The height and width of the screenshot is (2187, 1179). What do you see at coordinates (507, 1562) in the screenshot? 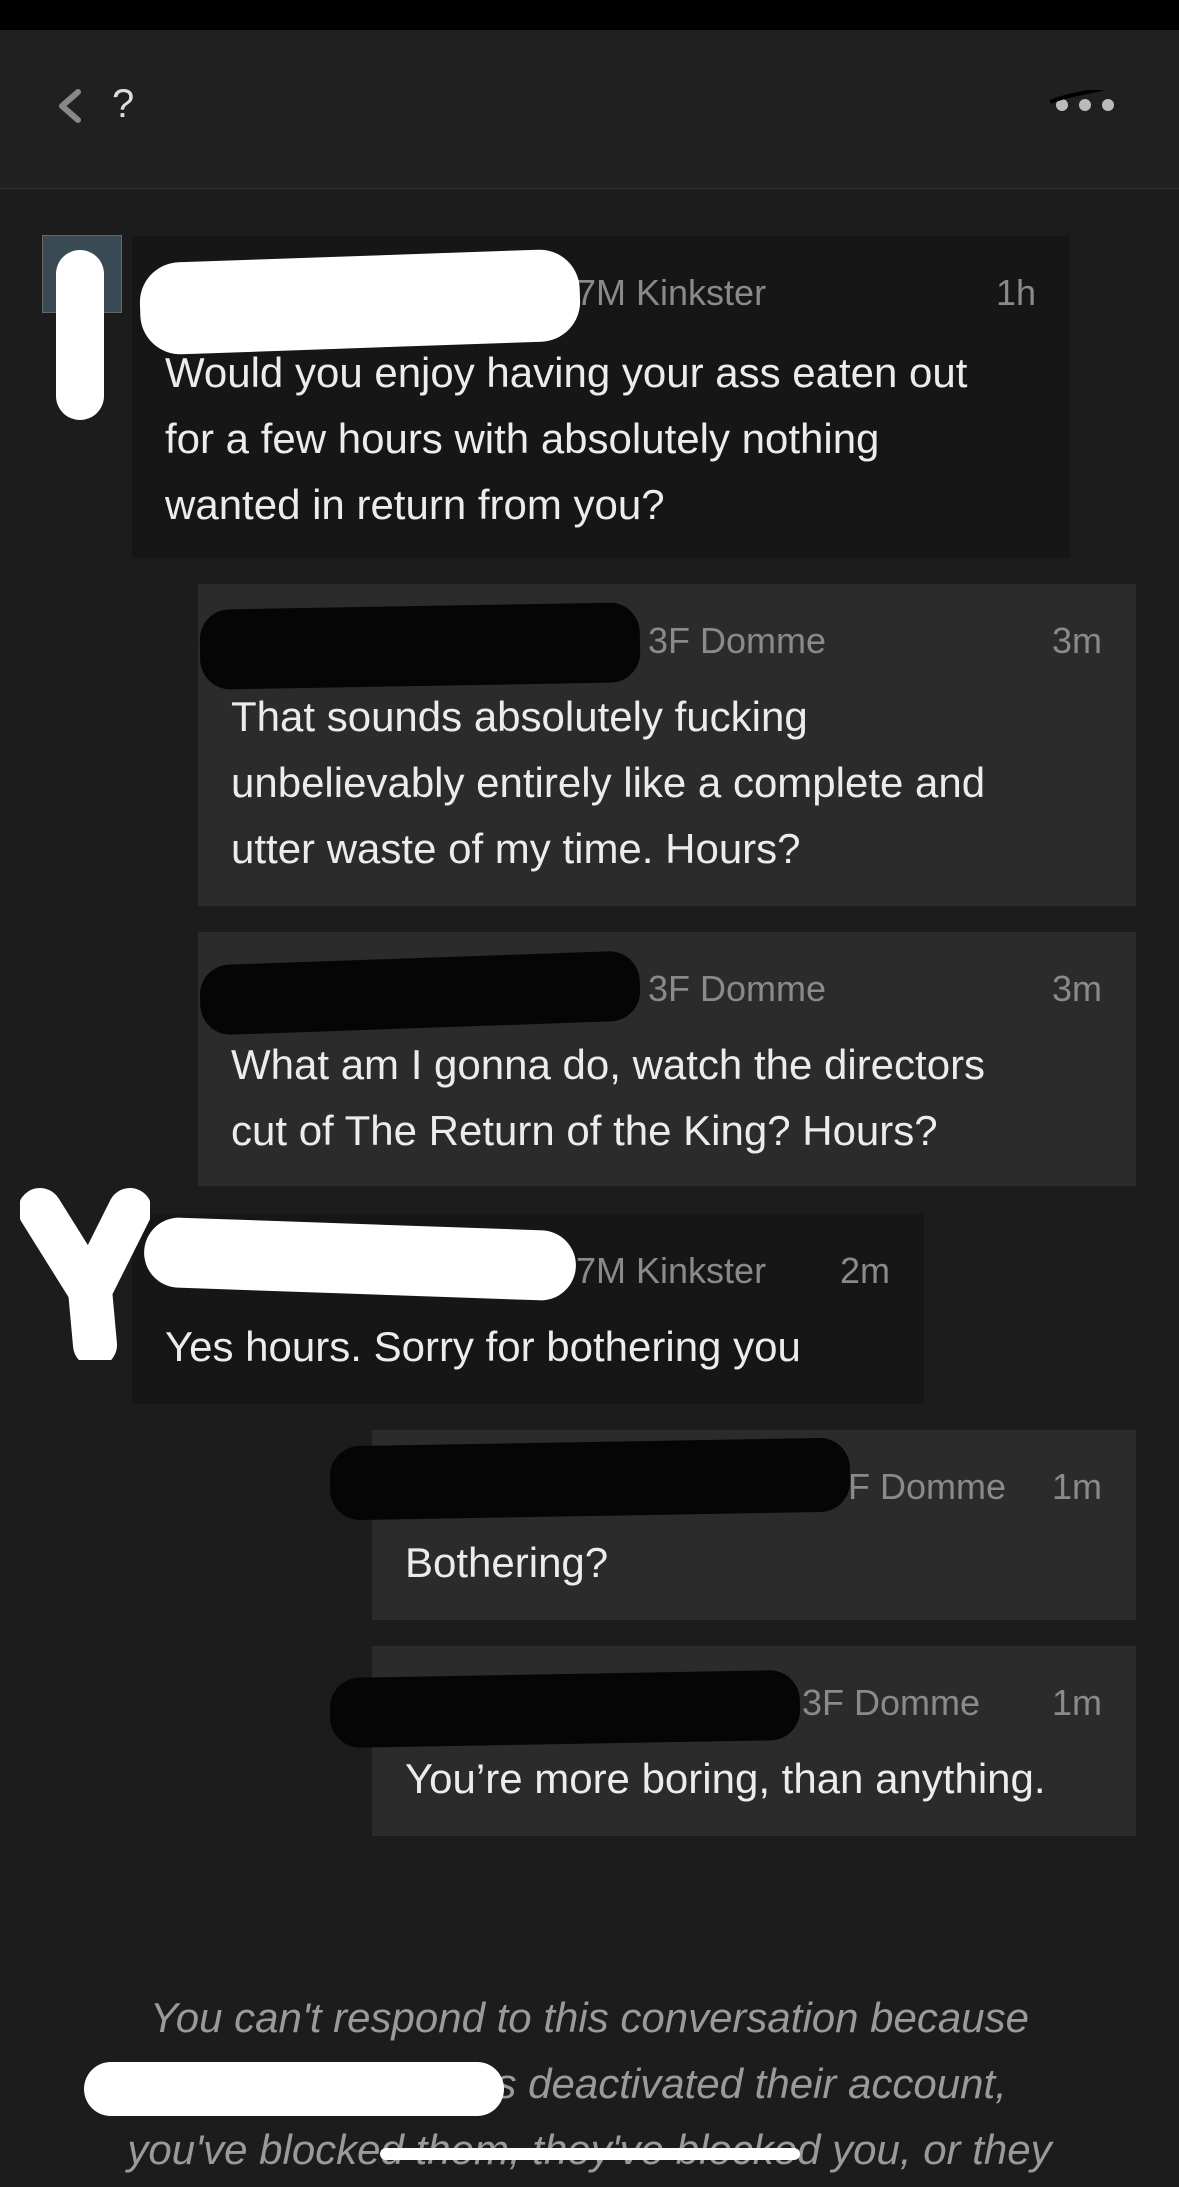
I see `message-text: Bothering?` at bounding box center [507, 1562].